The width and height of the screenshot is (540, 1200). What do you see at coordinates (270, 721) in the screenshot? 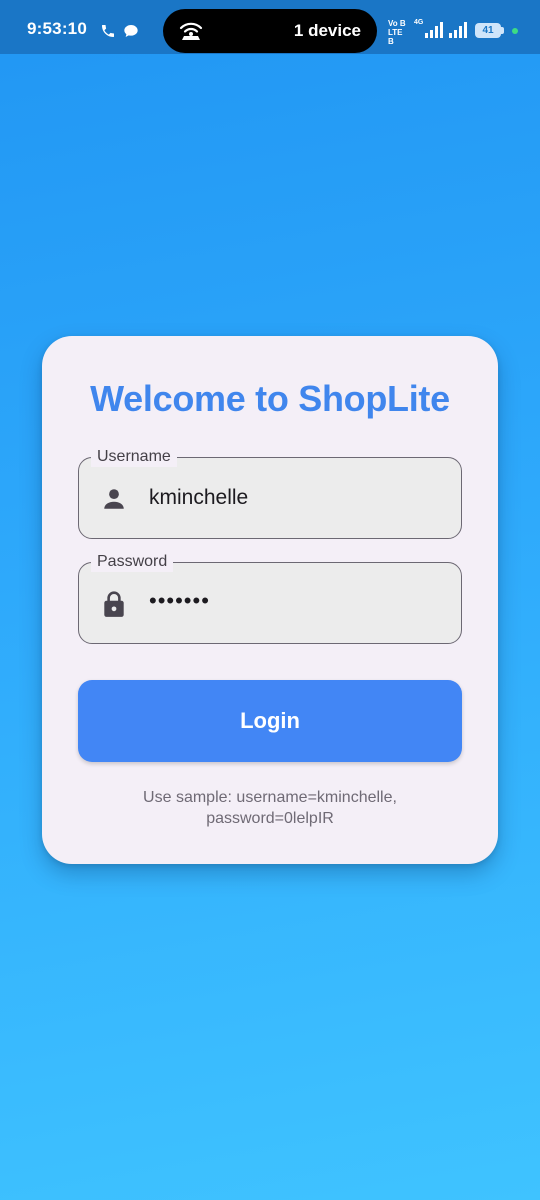
I see `login-button: Login` at bounding box center [270, 721].